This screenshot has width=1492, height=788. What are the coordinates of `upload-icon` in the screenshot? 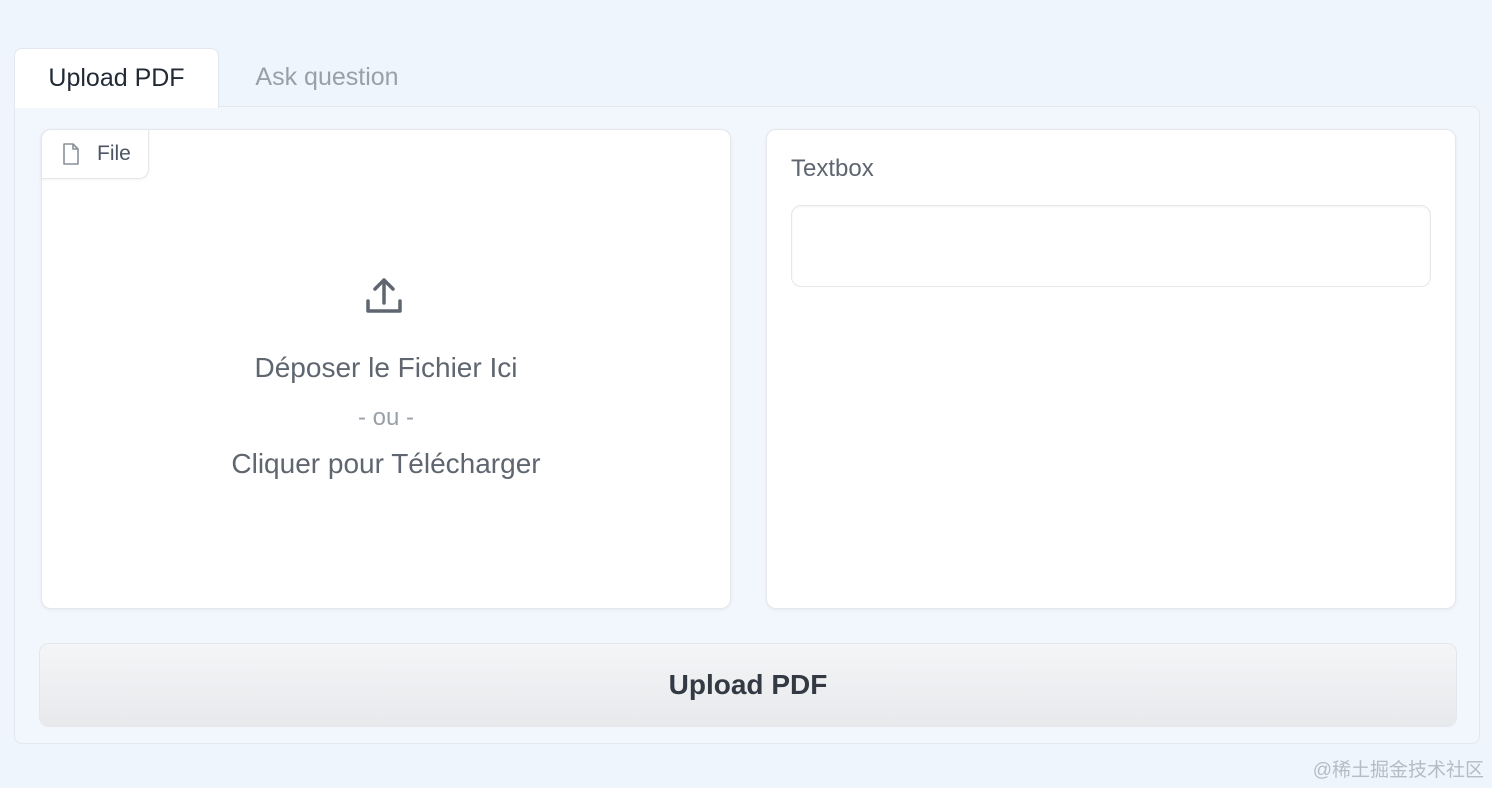 It's located at (384, 295).